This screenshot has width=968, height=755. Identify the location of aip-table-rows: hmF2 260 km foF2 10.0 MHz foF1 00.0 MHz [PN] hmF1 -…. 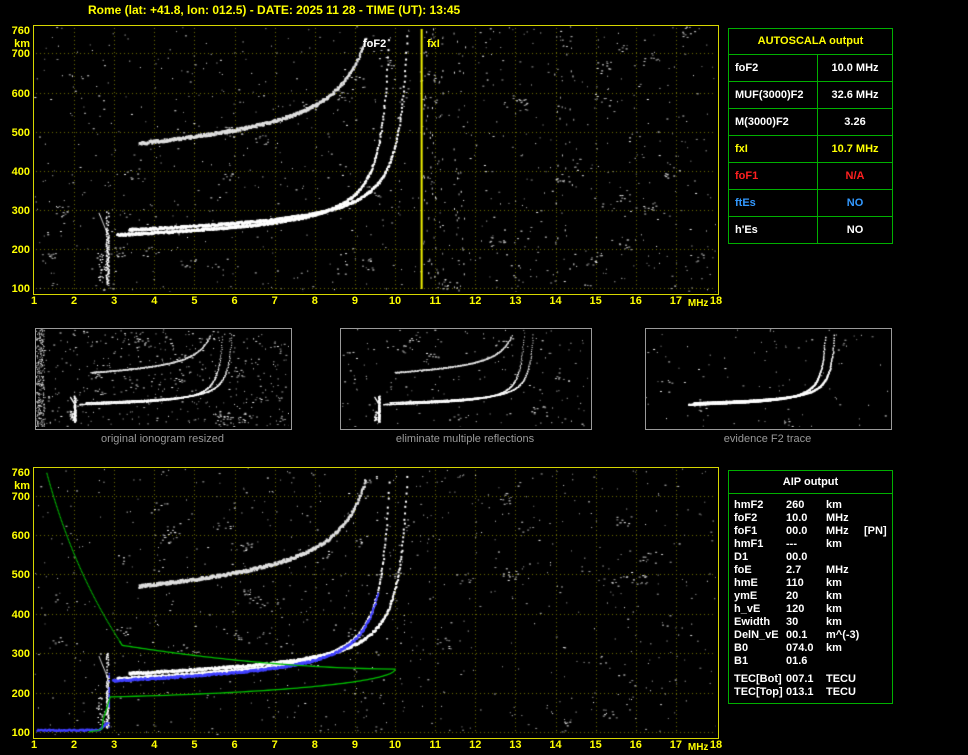
(810, 599).